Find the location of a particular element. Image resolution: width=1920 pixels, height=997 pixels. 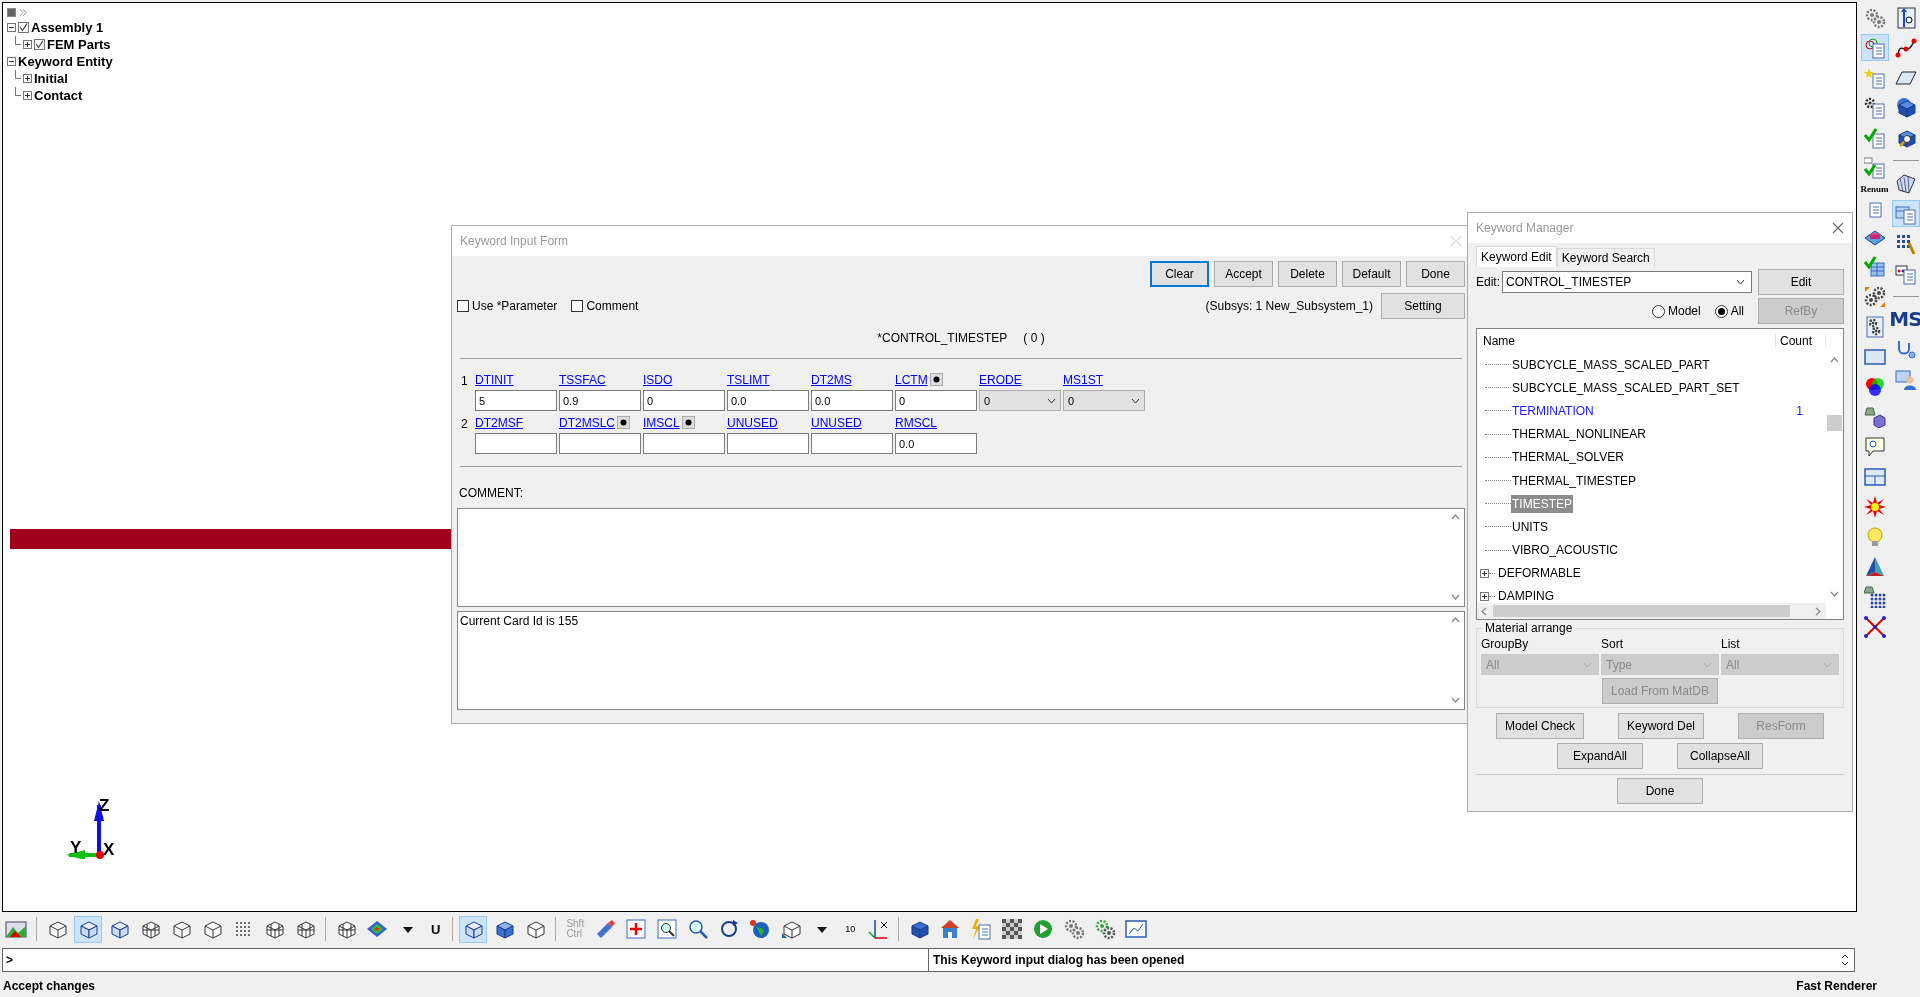

tree-item: Assembly 1 is located at coordinates (67, 27).